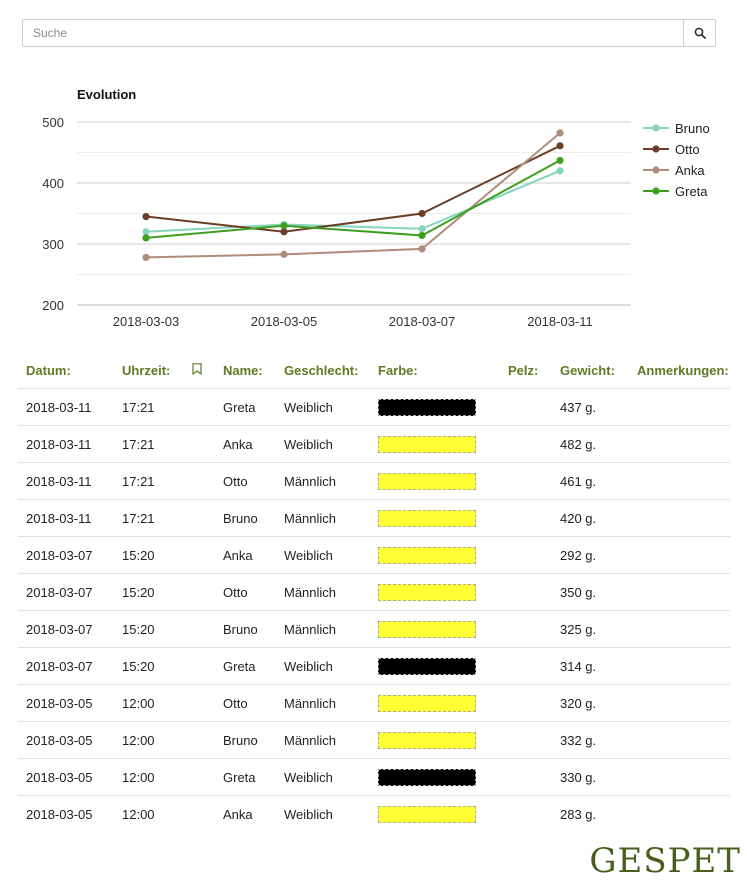  I want to click on search-button, so click(699, 33).